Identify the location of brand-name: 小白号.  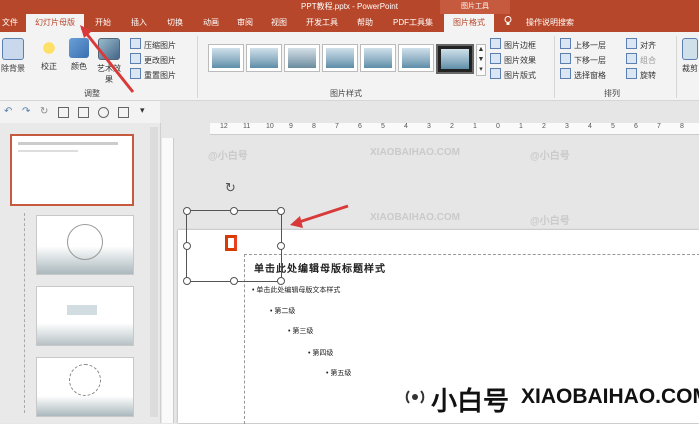
(470, 401).